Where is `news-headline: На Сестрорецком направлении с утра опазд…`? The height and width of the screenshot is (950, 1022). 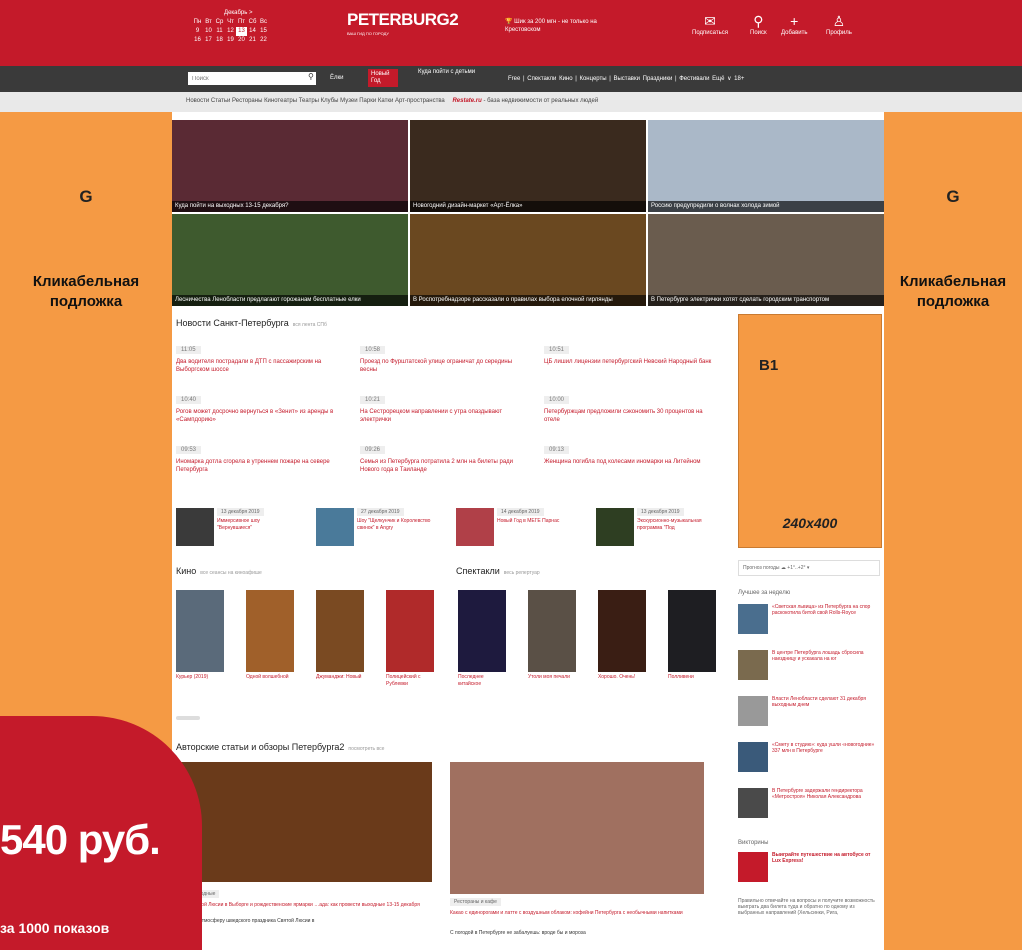 news-headline: На Сестрорецком направлении с утра опазд… is located at coordinates (445, 416).